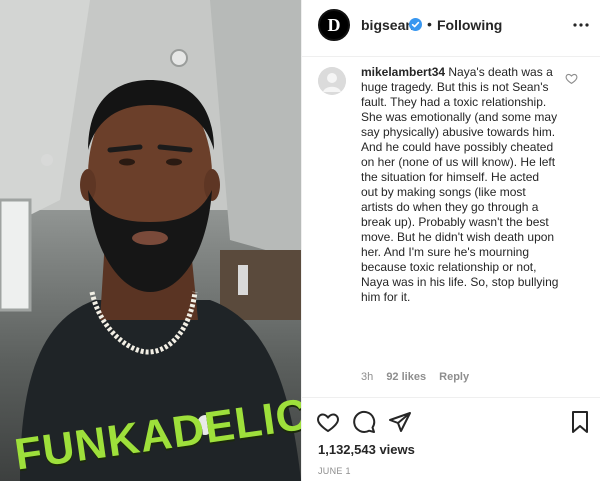  I want to click on comment-likes-count: 92 likes, so click(406, 377).